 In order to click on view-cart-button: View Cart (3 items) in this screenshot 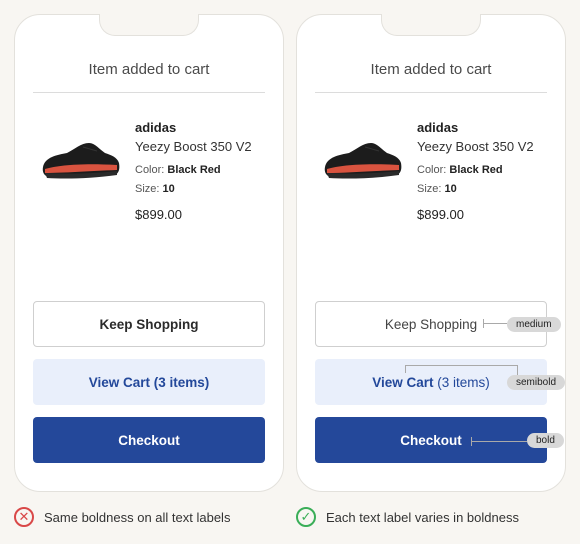, I will do `click(149, 382)`.